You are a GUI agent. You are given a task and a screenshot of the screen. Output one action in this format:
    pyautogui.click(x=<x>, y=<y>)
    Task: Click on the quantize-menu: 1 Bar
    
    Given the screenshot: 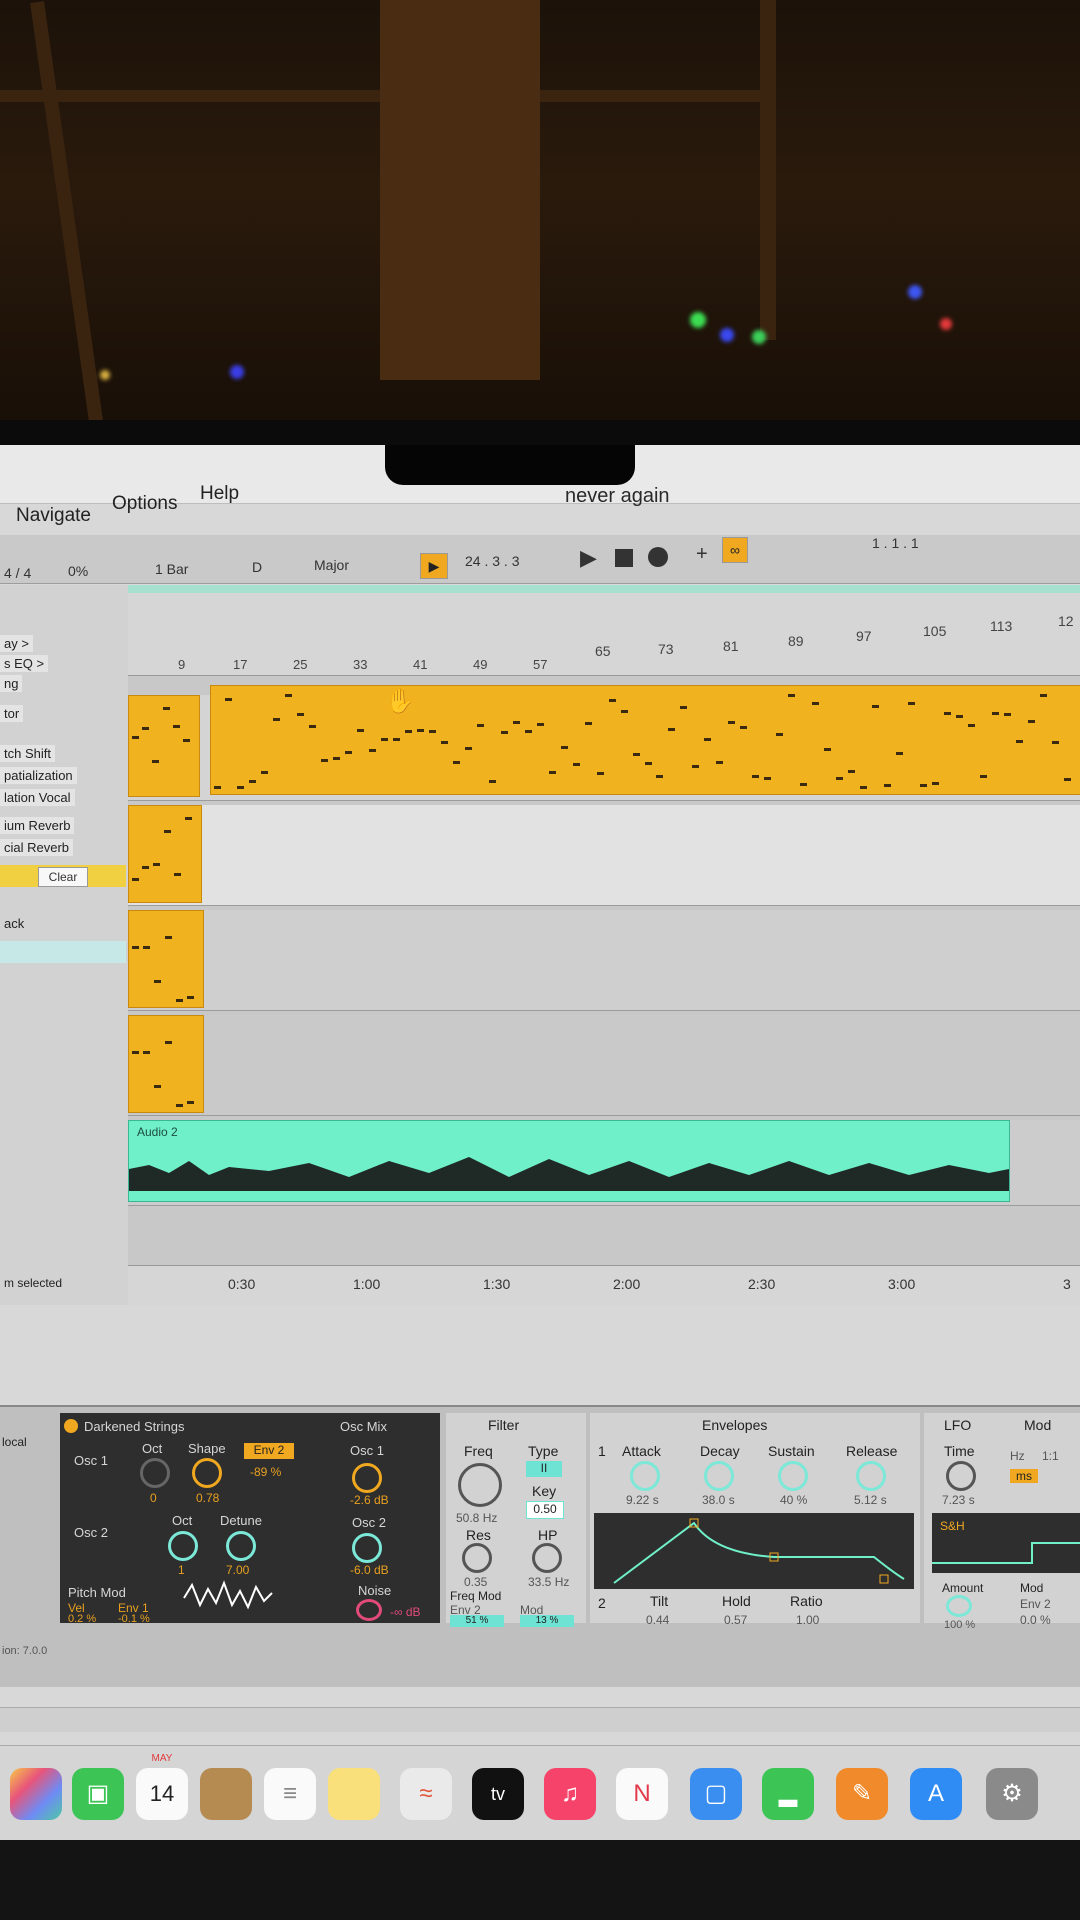 What is the action you would take?
    pyautogui.click(x=171, y=569)
    